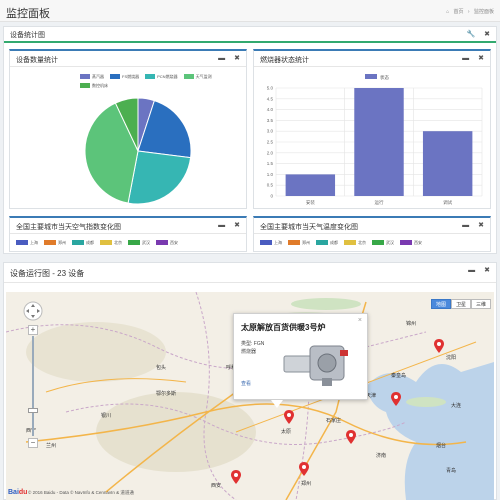 This screenshot has height=500, width=500. What do you see at coordinates (28, 14) in the screenshot?
I see `page-title: 监控面板` at bounding box center [28, 14].